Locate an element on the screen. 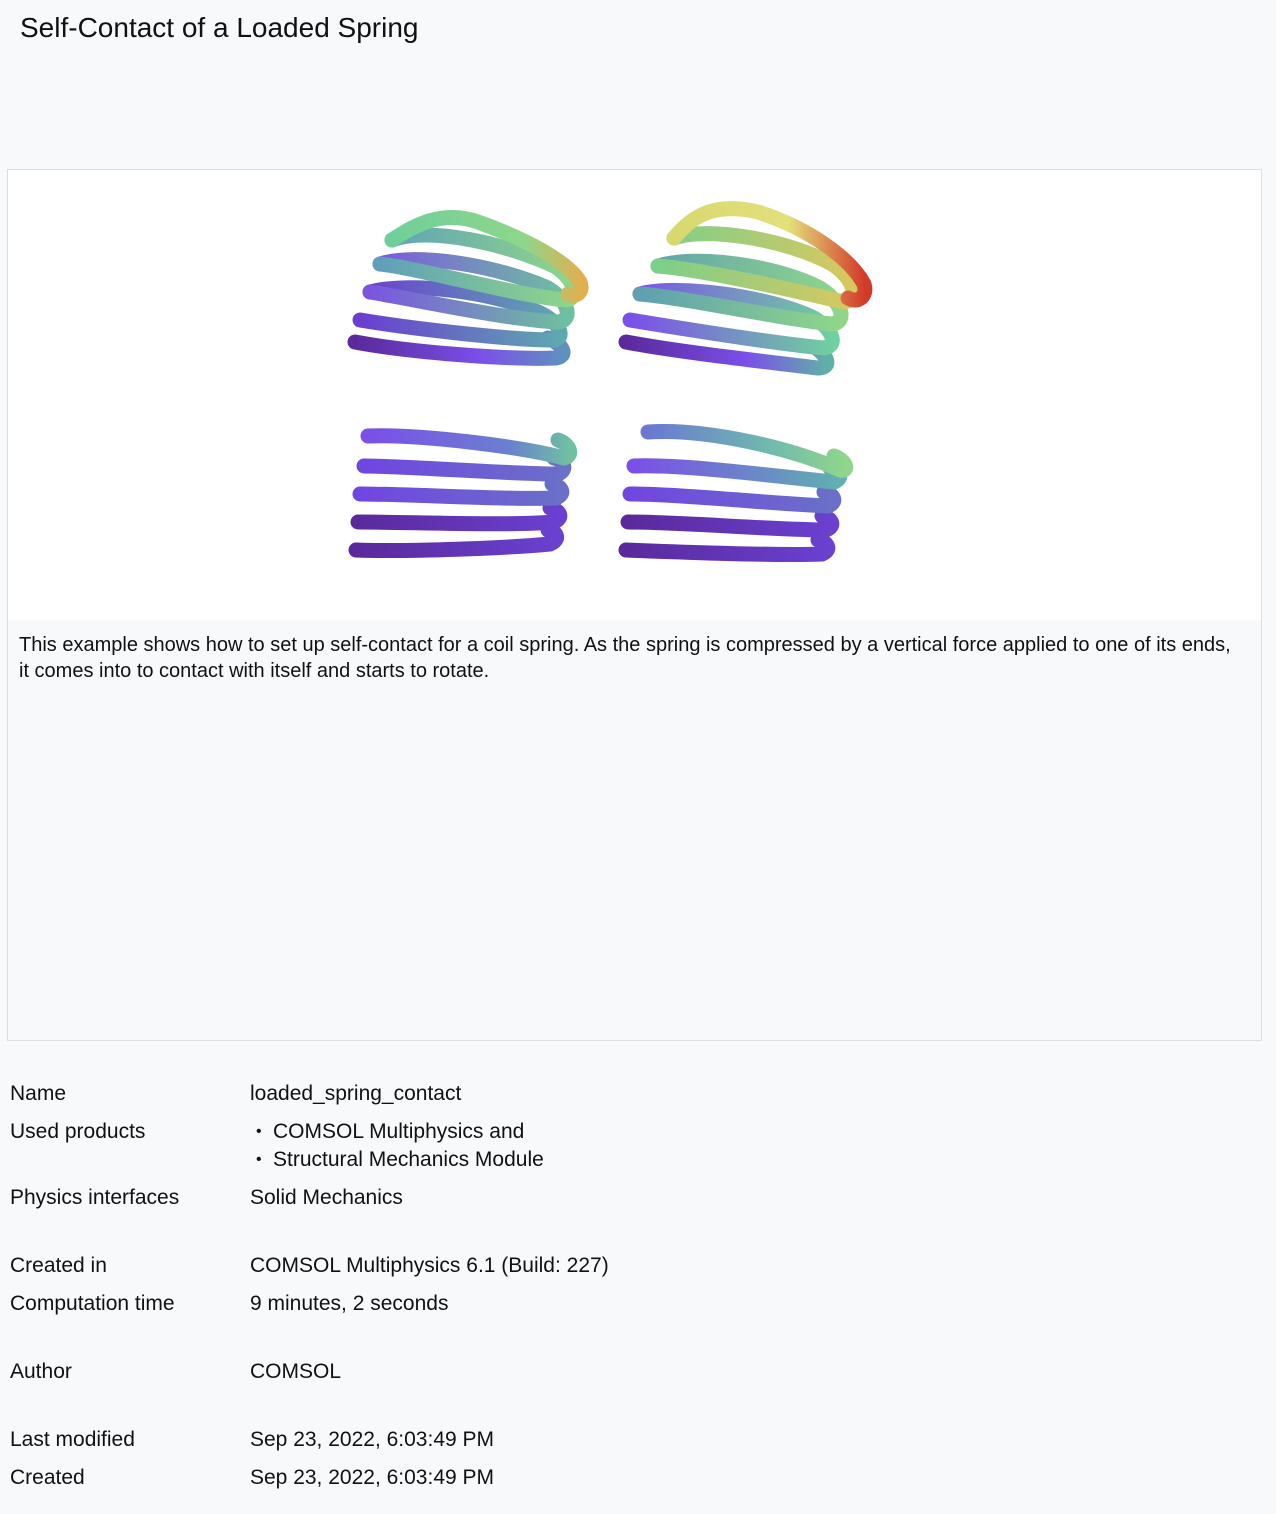 The width and height of the screenshot is (1276, 1514). page-title: Self-Contact of a Loaded Spring is located at coordinates (219, 27).